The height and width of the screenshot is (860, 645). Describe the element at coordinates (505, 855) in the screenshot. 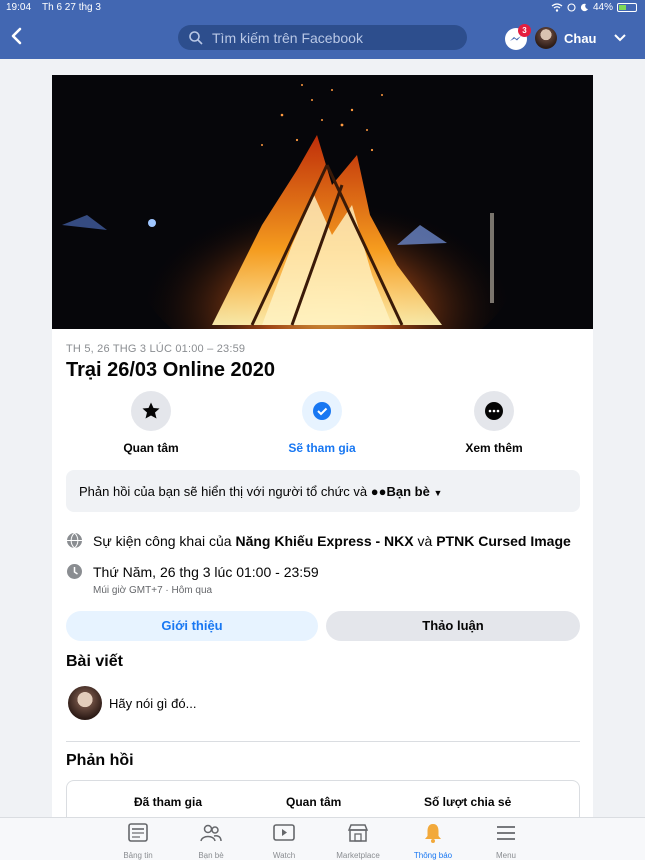

I see `nav-label: Menu` at that location.